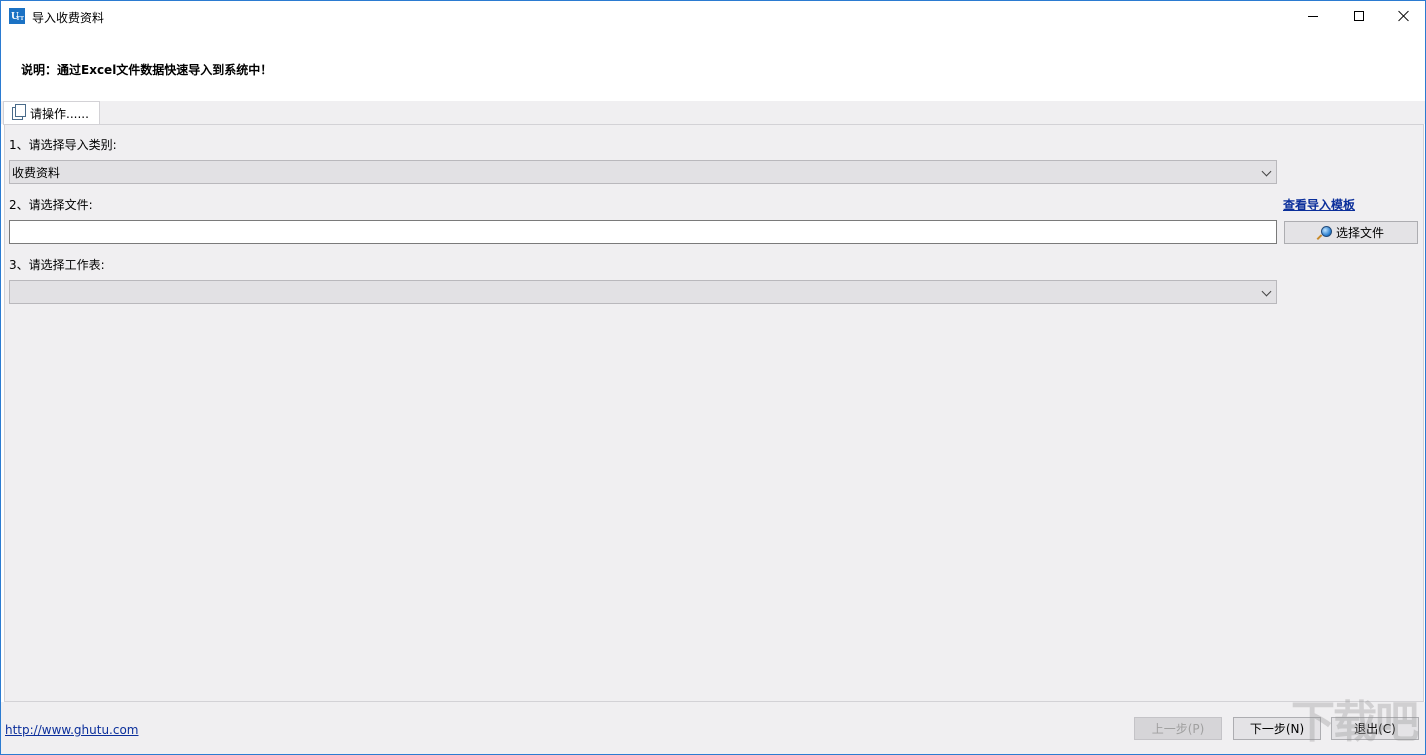  I want to click on choose-file-button: 选择文件, so click(1351, 232).